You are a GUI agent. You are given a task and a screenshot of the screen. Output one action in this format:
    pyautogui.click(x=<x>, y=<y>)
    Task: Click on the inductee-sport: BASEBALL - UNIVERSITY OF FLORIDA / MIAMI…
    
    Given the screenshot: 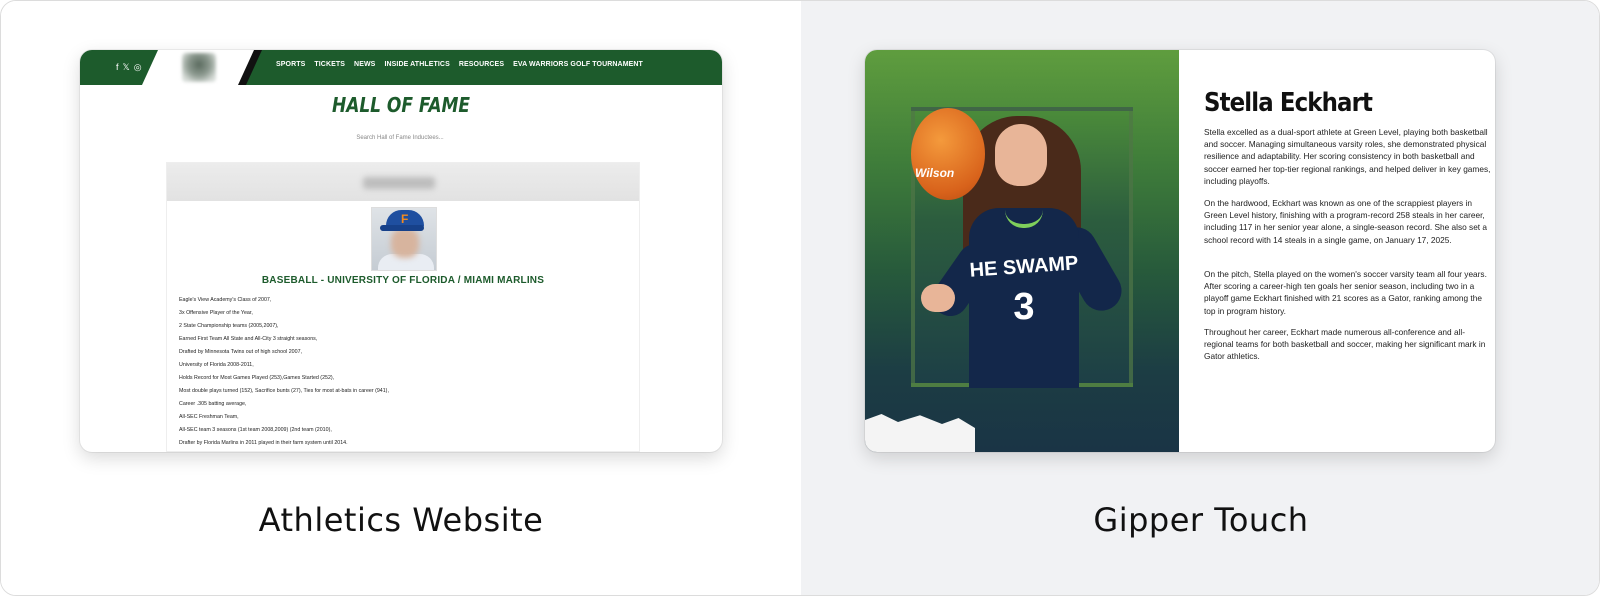 What is the action you would take?
    pyautogui.click(x=403, y=280)
    